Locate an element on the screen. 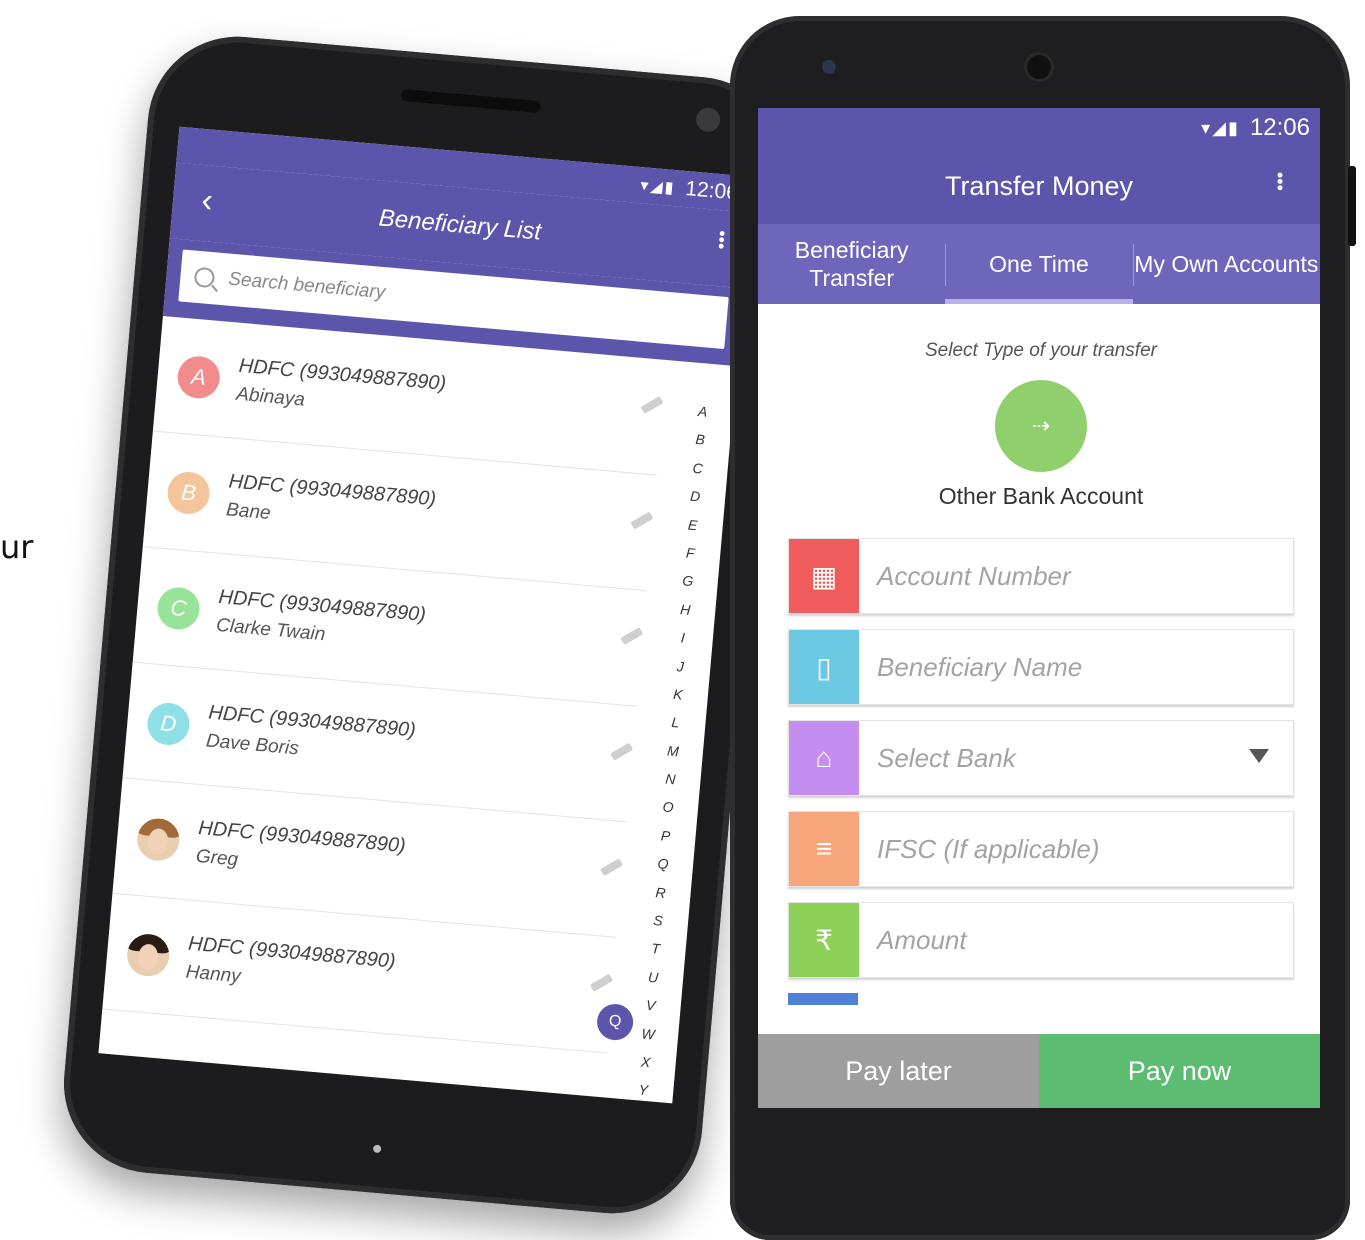 This screenshot has width=1365, height=1240. app-bar: Transfer Money ••• is located at coordinates (1039, 186).